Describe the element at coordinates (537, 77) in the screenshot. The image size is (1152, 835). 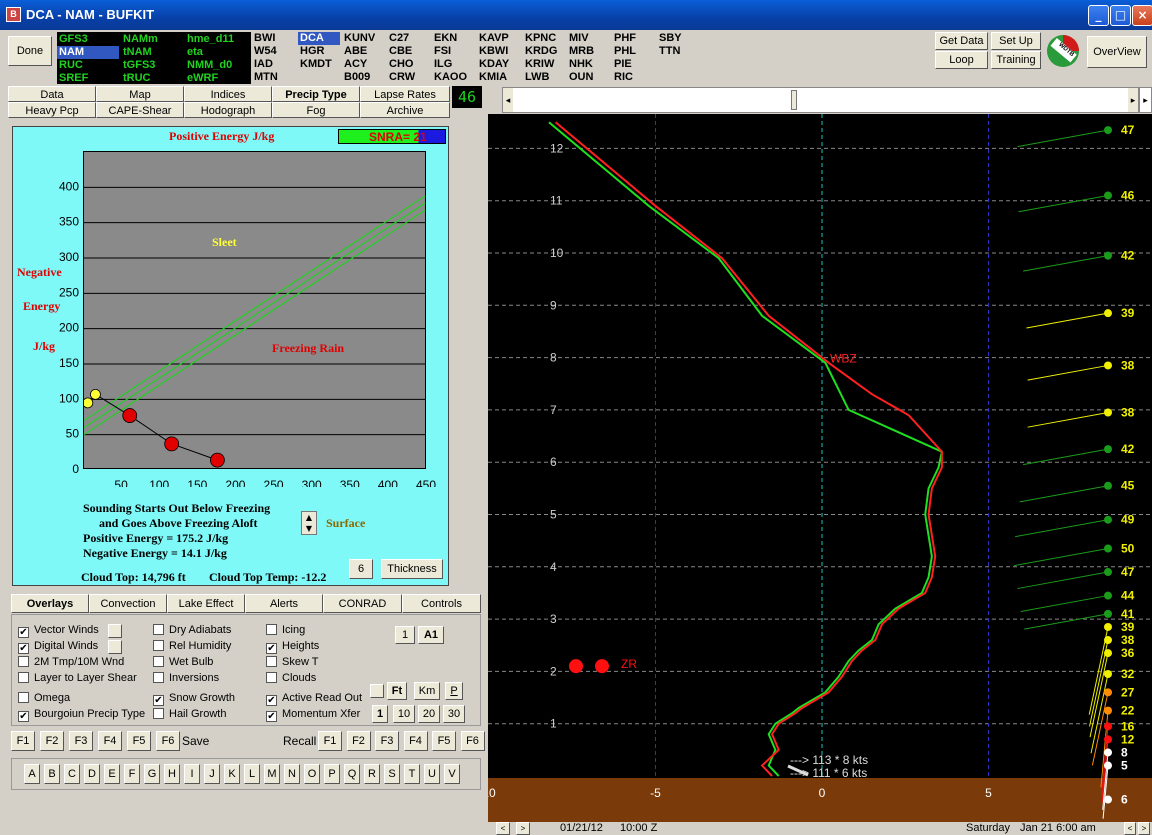
I see `station-item: LWB` at that location.